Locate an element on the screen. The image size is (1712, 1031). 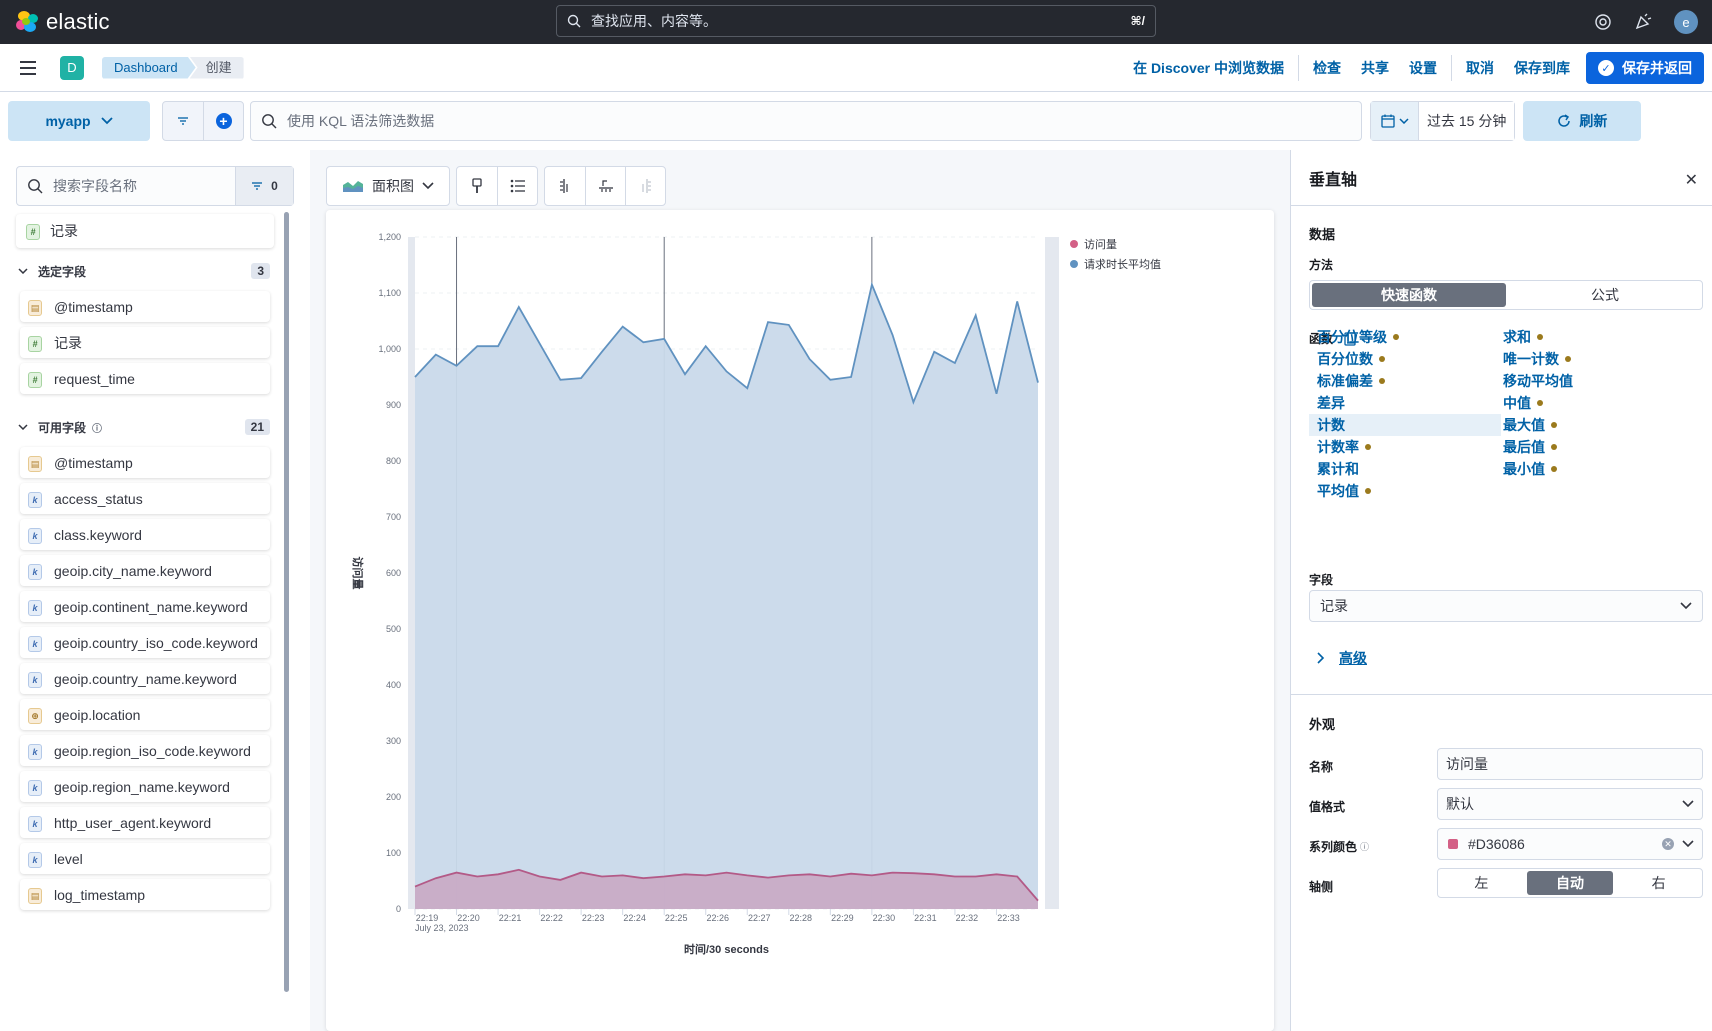
add-filter-button: + is located at coordinates (223, 121).